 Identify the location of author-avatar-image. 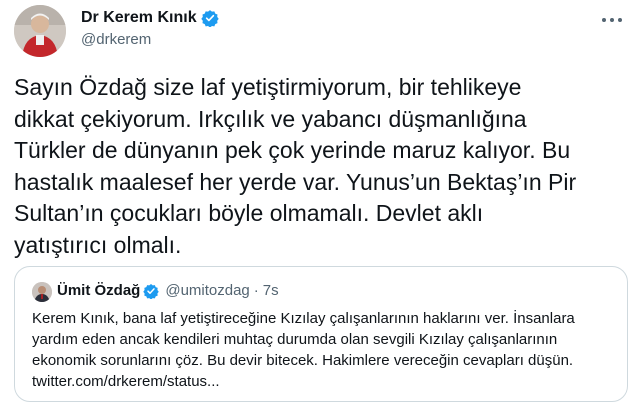
(40, 31).